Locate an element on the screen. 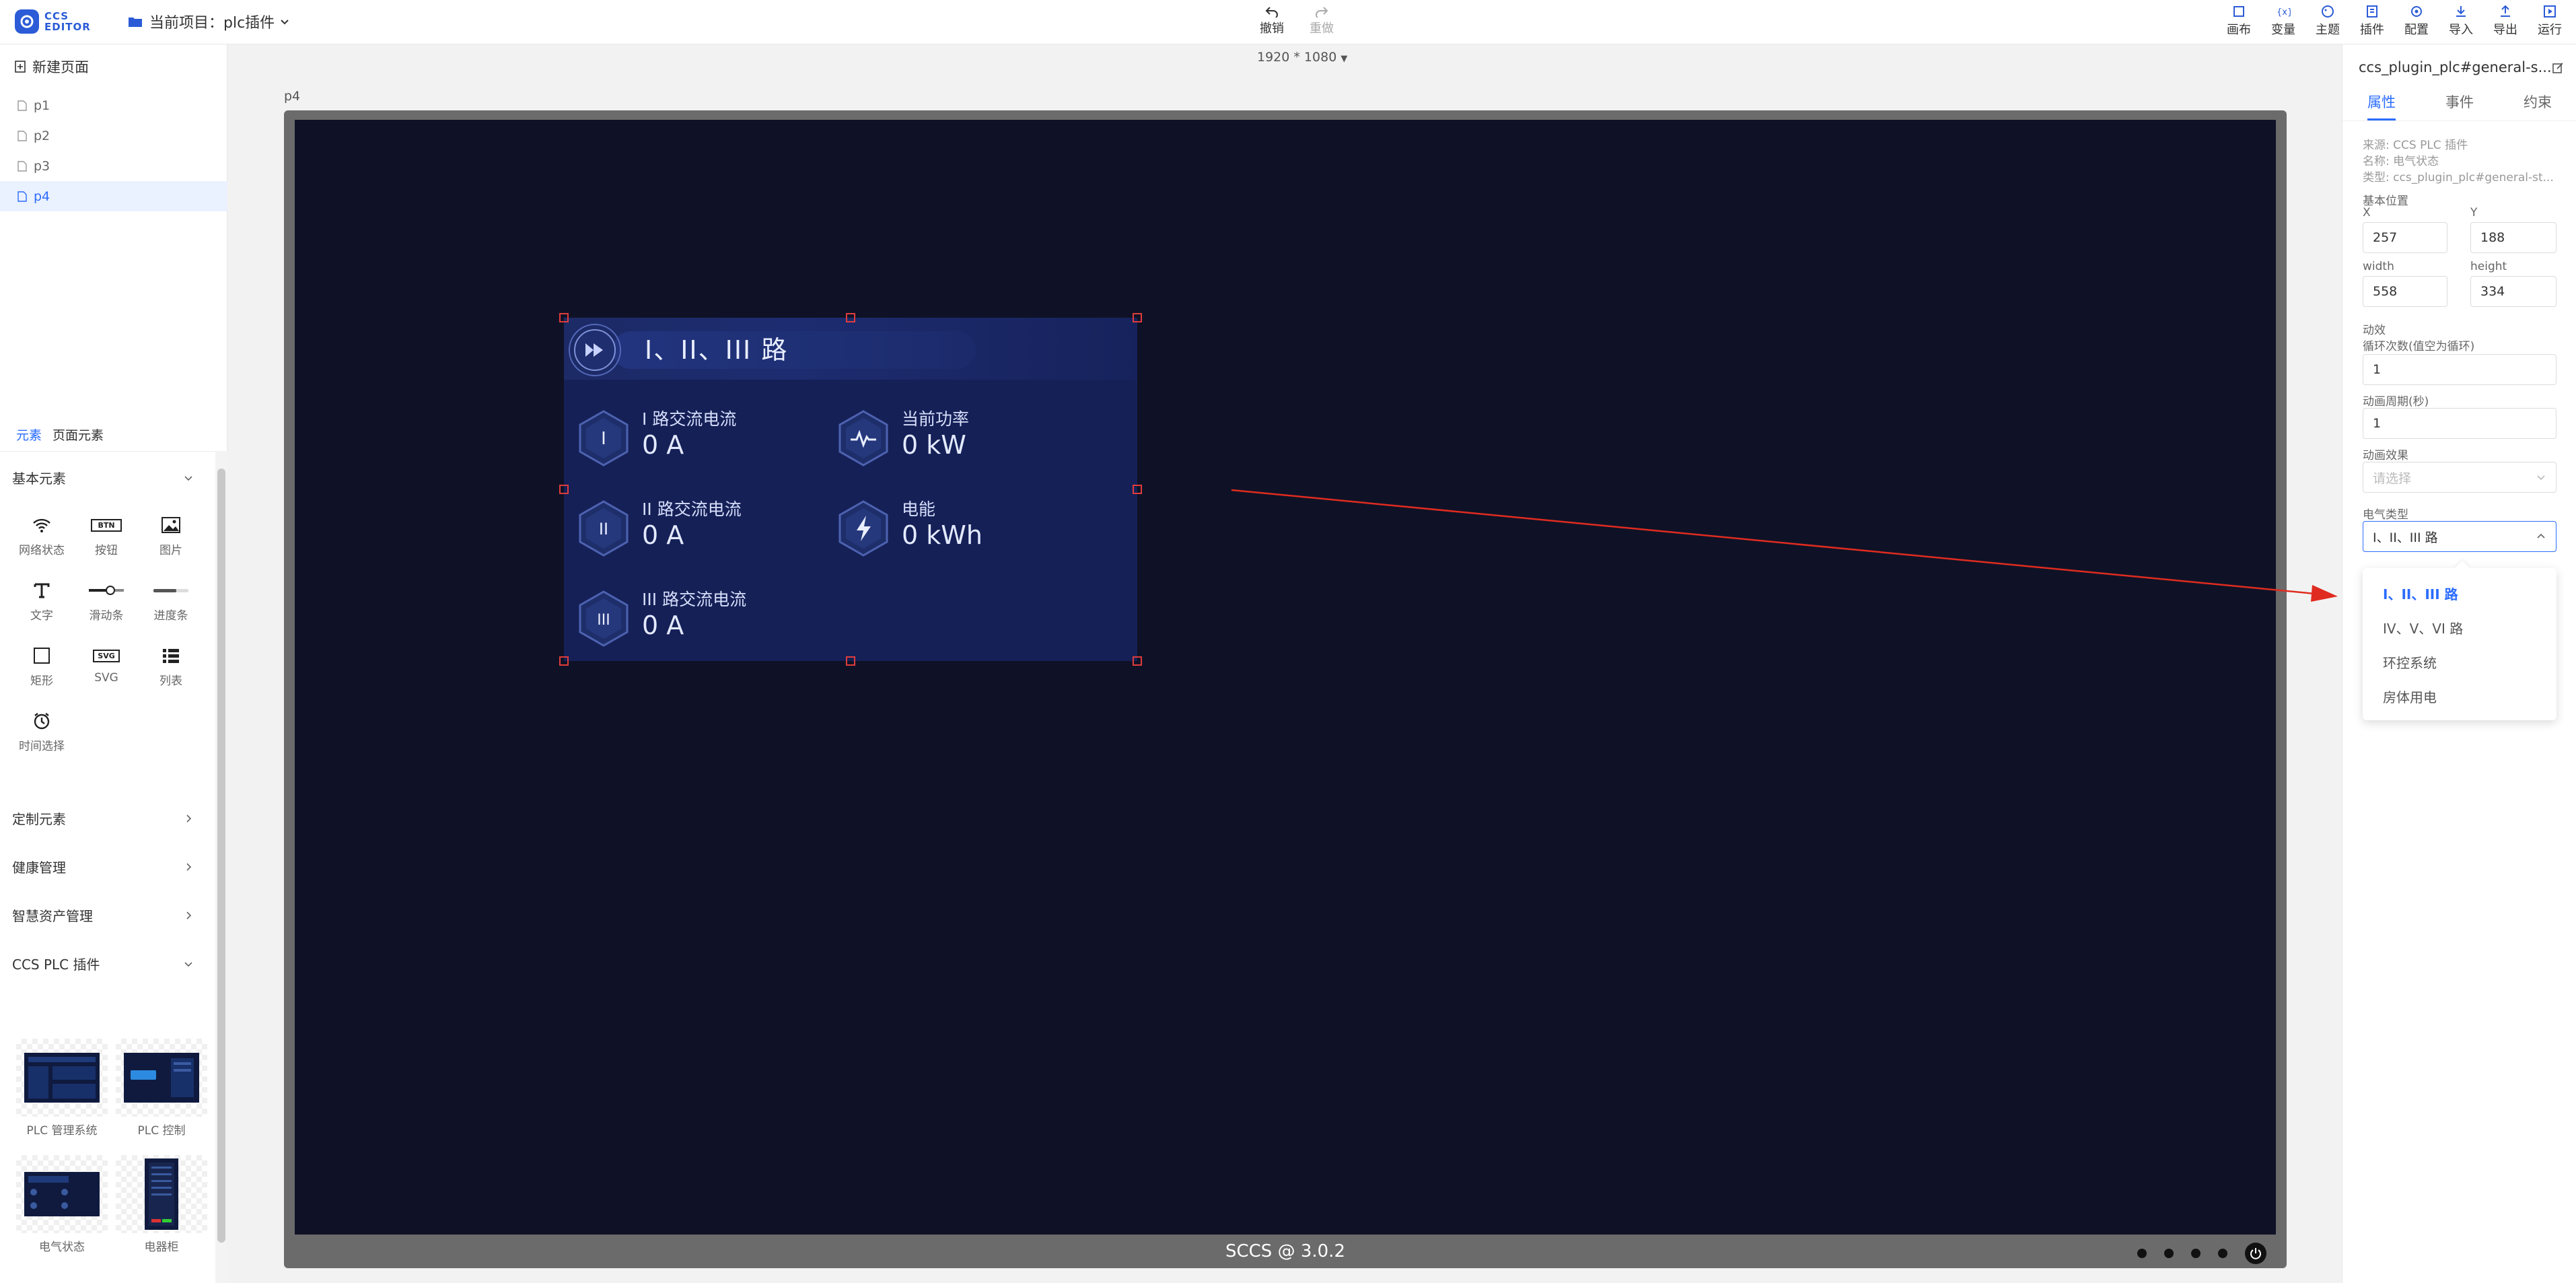 Image resolution: width=2576 pixels, height=1283 pixels. element-list: 列表 is located at coordinates (171, 665).